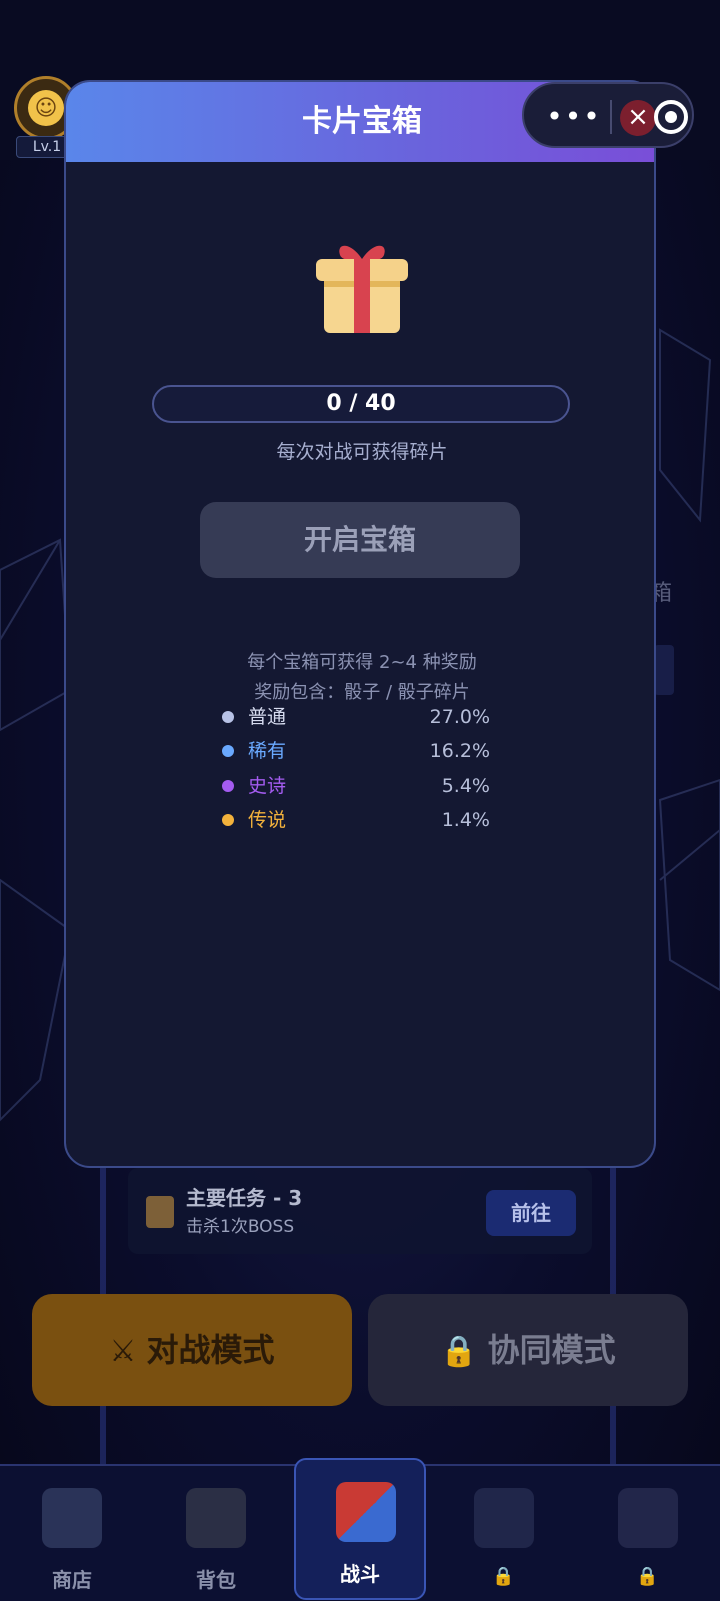 The width and height of the screenshot is (720, 1601). I want to click on tab-shop: 商店, so click(72, 1533).